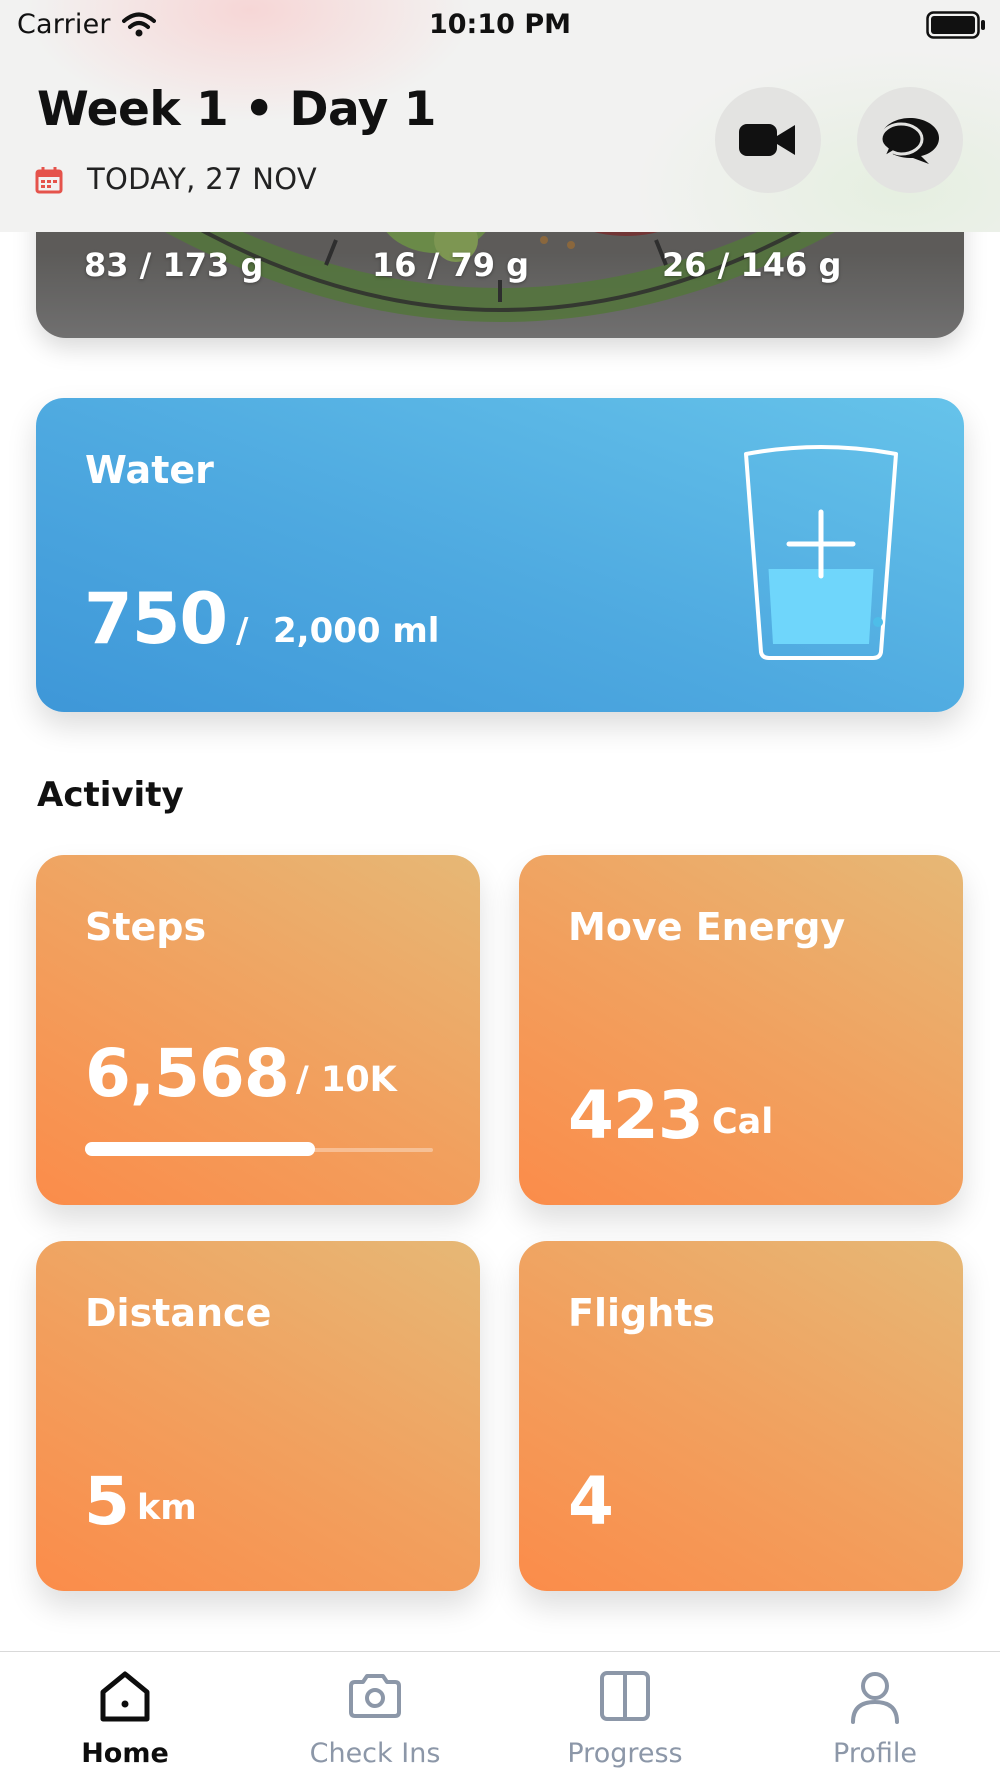  I want to click on battery-icon, so click(955, 25).